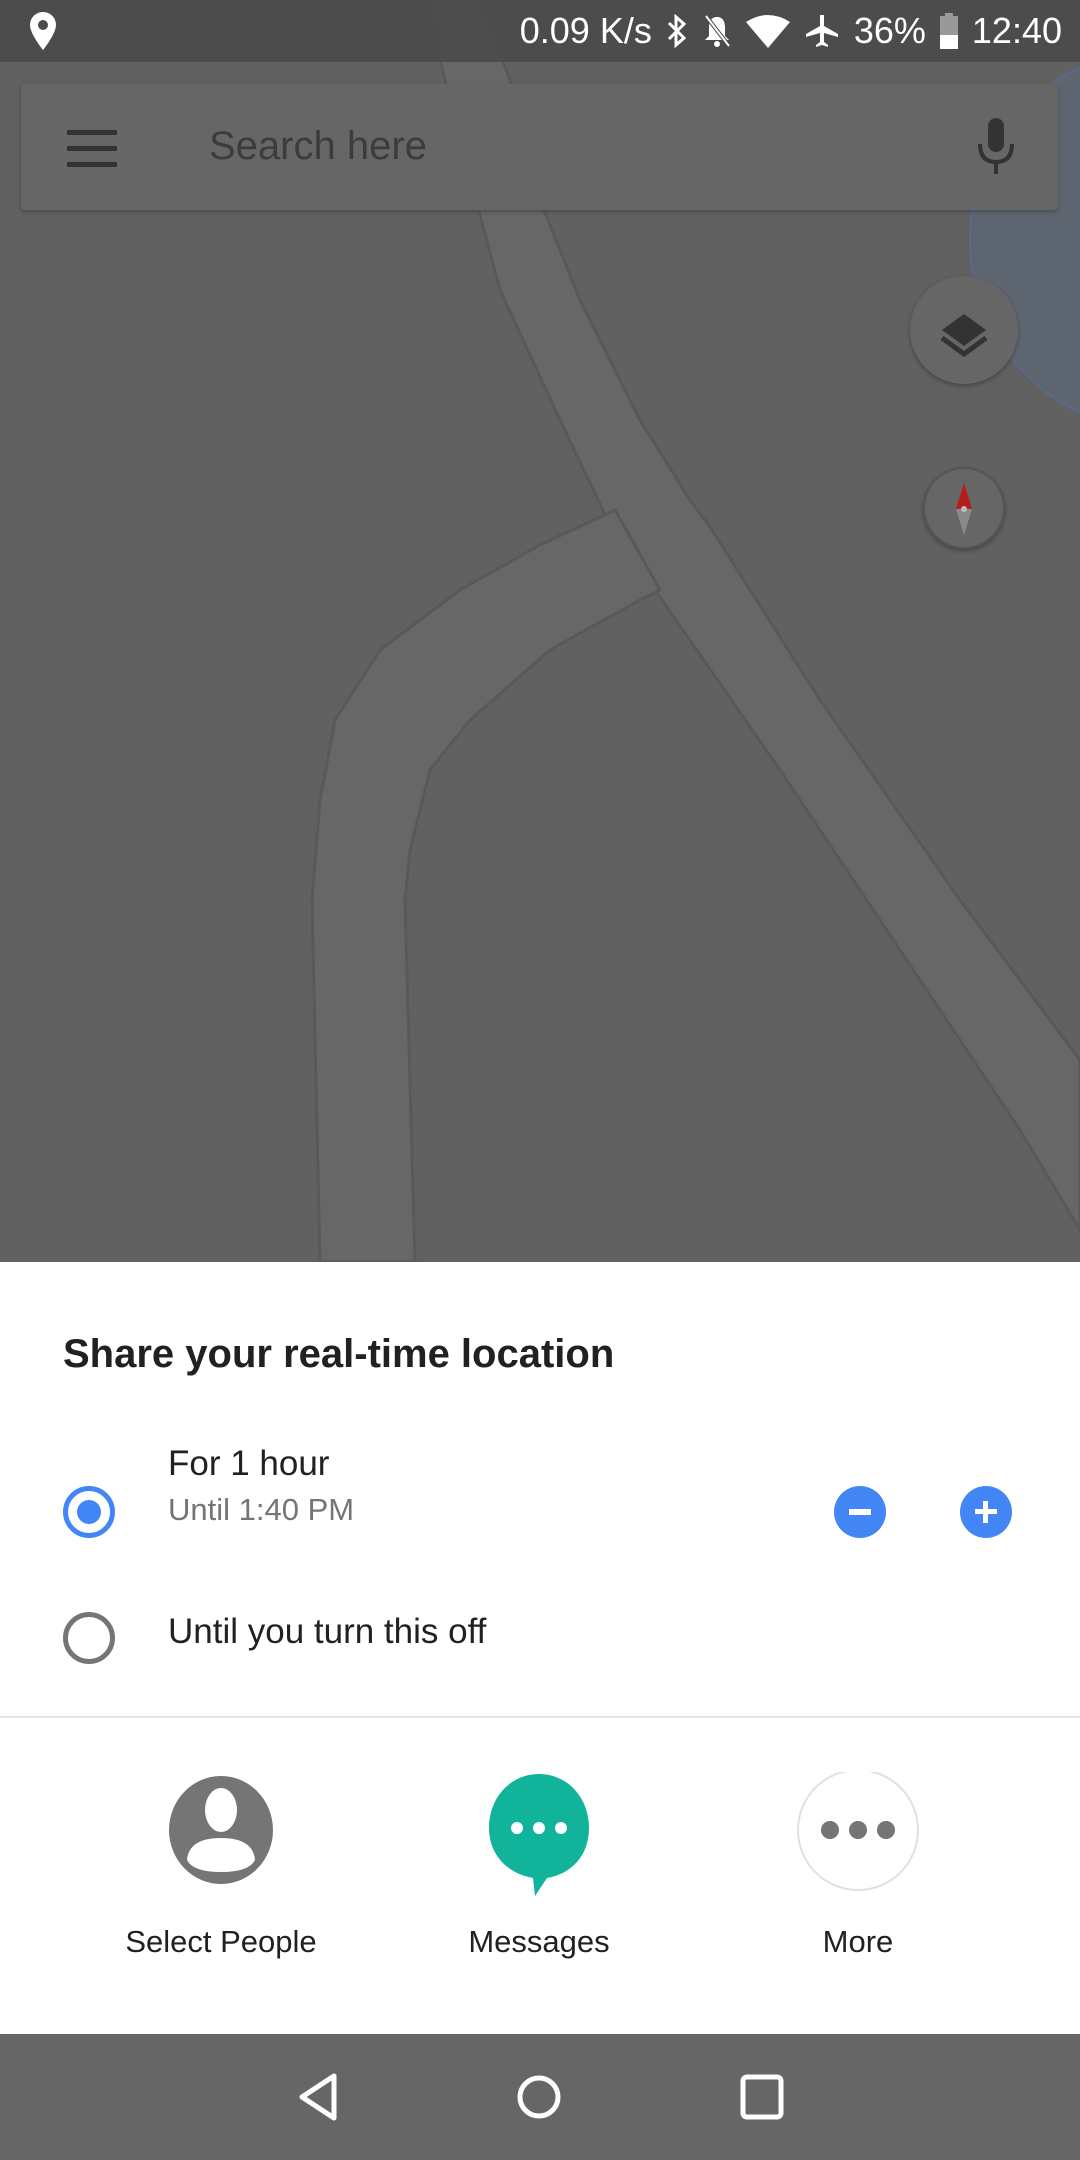 The width and height of the screenshot is (1080, 2160). I want to click on radio-until-turn-off, so click(89, 1638).